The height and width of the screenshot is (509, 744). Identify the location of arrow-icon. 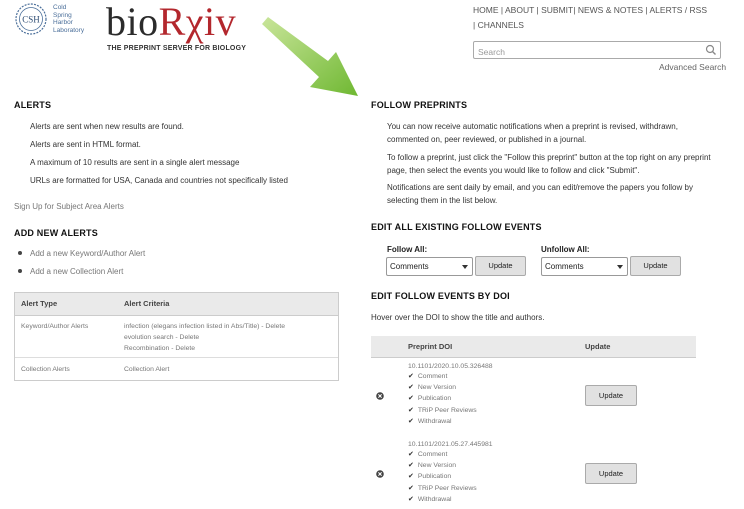
(310, 56).